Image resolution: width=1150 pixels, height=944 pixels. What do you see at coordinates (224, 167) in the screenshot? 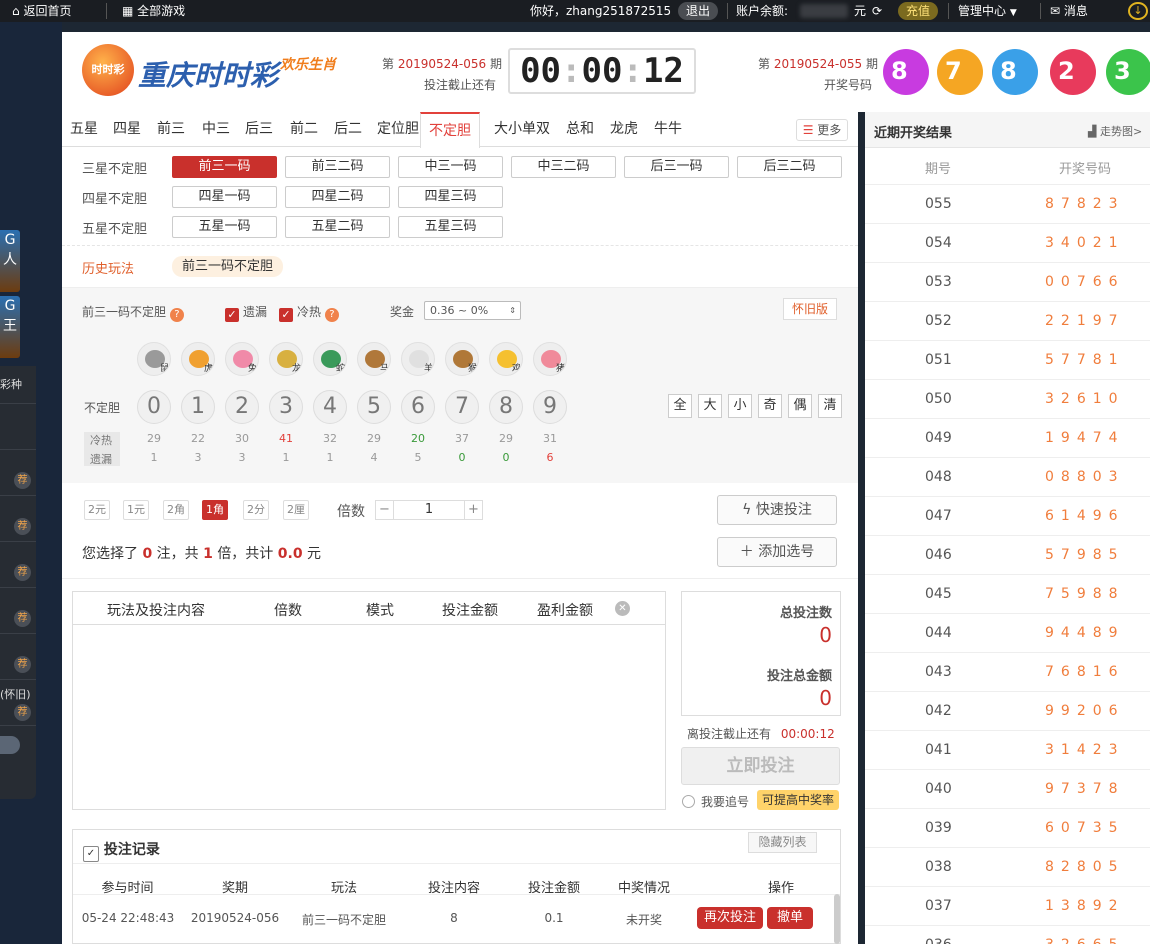
I see `play-option: 前三一码` at bounding box center [224, 167].